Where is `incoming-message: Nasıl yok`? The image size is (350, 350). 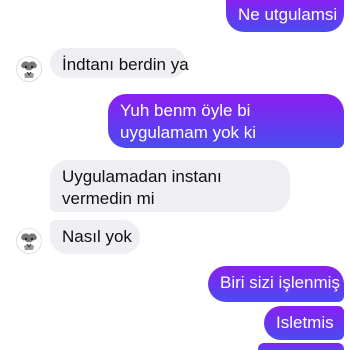
incoming-message: Nasıl yok is located at coordinates (95, 237).